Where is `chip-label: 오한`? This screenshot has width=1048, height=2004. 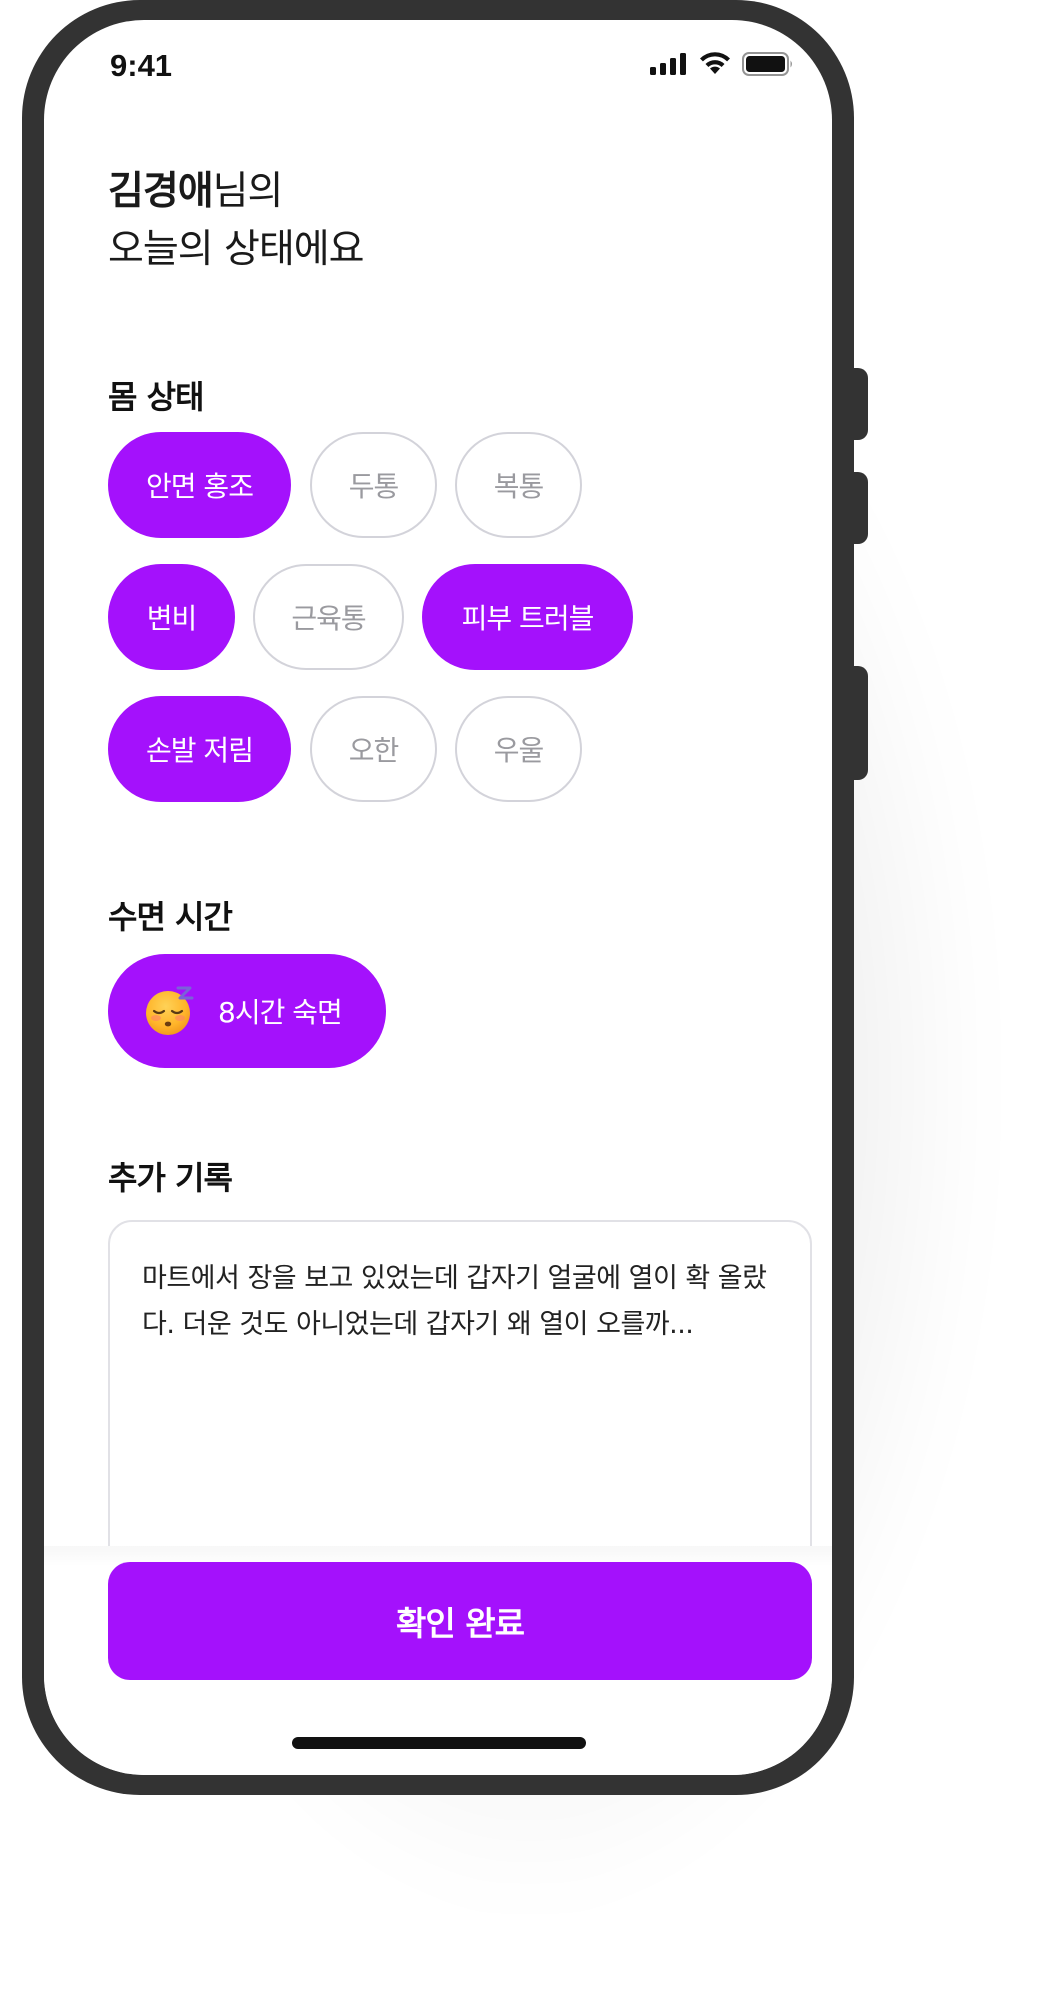 chip-label: 오한 is located at coordinates (374, 750).